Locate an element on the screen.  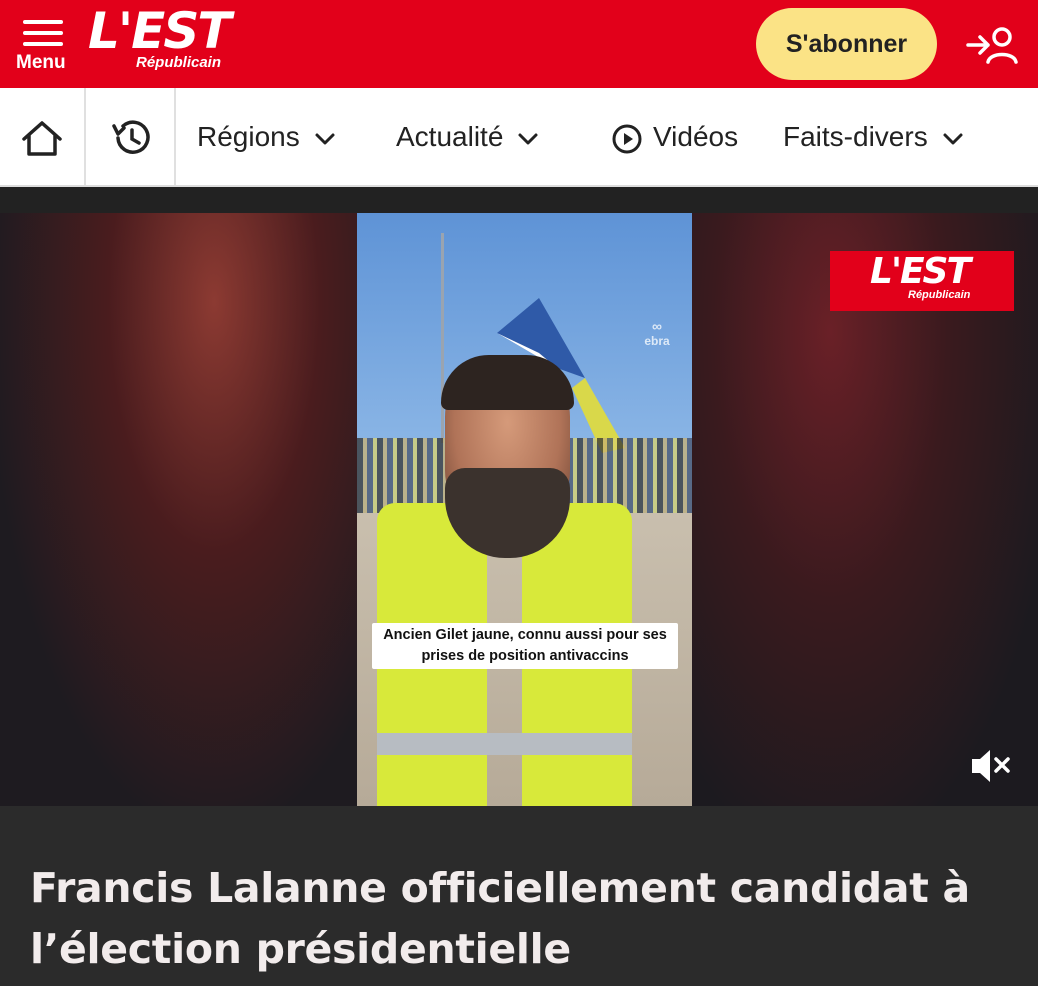
logo-sub-text: Républicain is located at coordinates (179, 62).